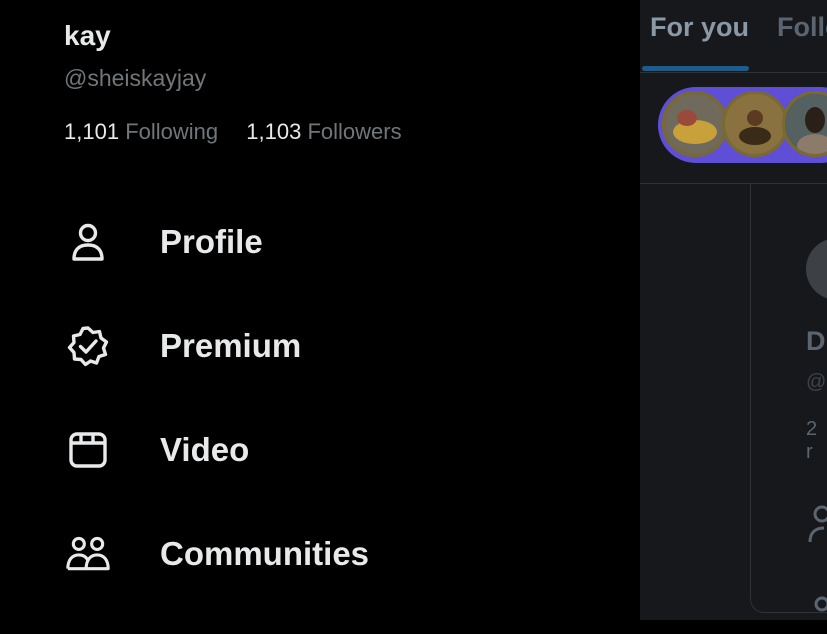 This screenshot has width=827, height=634. Describe the element at coordinates (172, 131) in the screenshot. I see `following-label: Following` at that location.